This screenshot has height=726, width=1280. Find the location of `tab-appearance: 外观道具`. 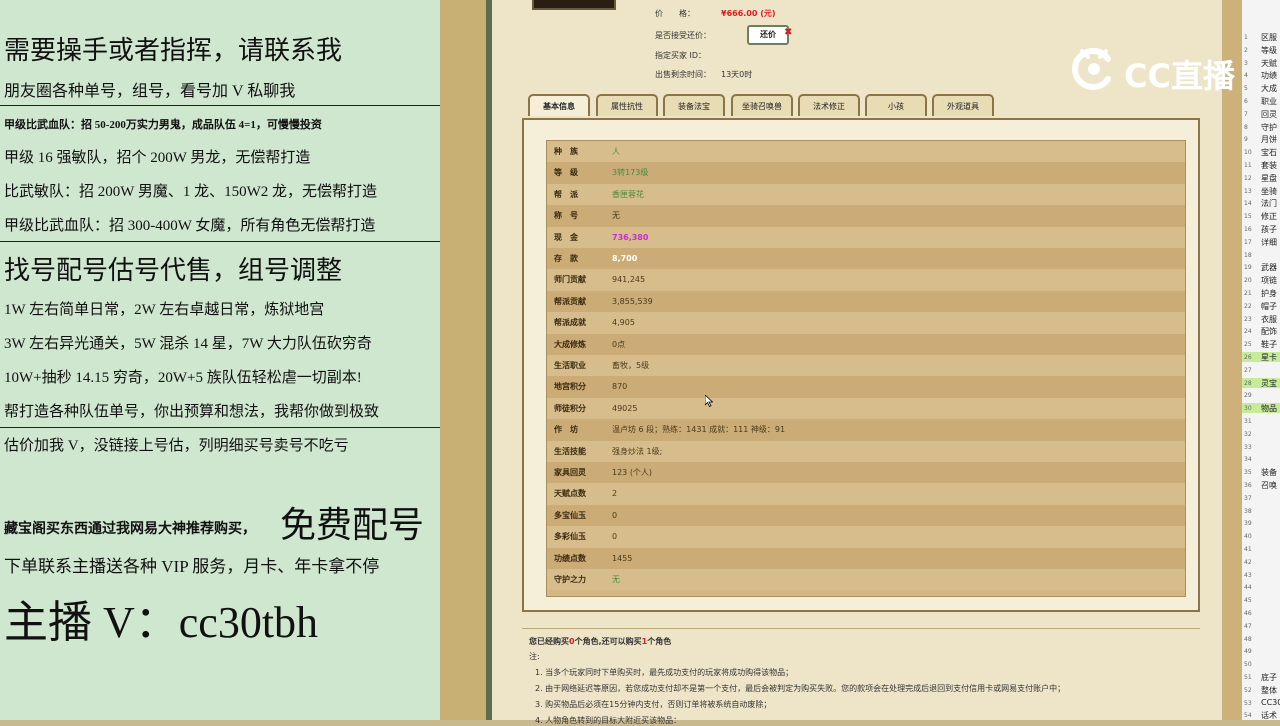

tab-appearance: 外观道具 is located at coordinates (963, 105).